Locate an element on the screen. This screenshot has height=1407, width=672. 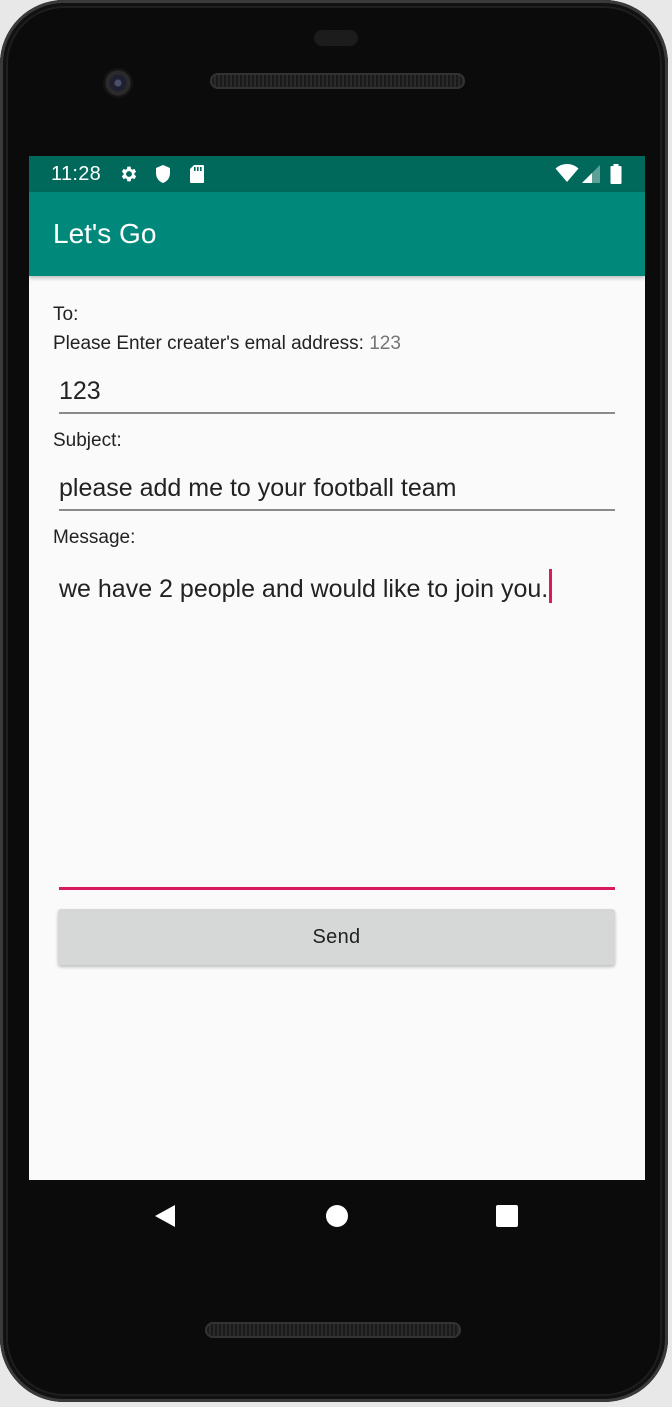
text-cursor is located at coordinates (551, 586).